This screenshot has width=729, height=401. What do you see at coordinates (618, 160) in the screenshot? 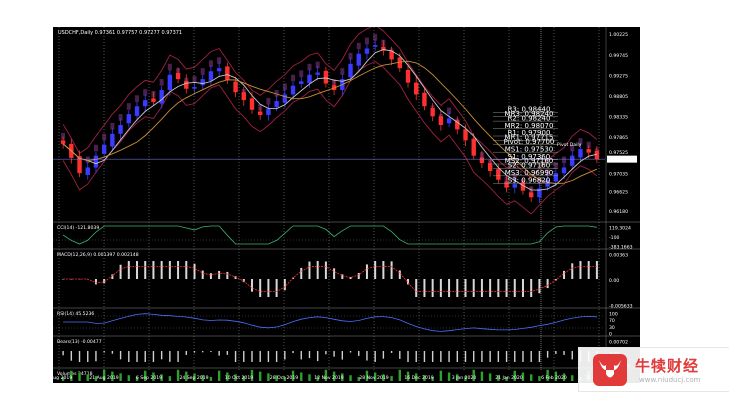
I see `current-price-label: 0.97371` at bounding box center [618, 160].